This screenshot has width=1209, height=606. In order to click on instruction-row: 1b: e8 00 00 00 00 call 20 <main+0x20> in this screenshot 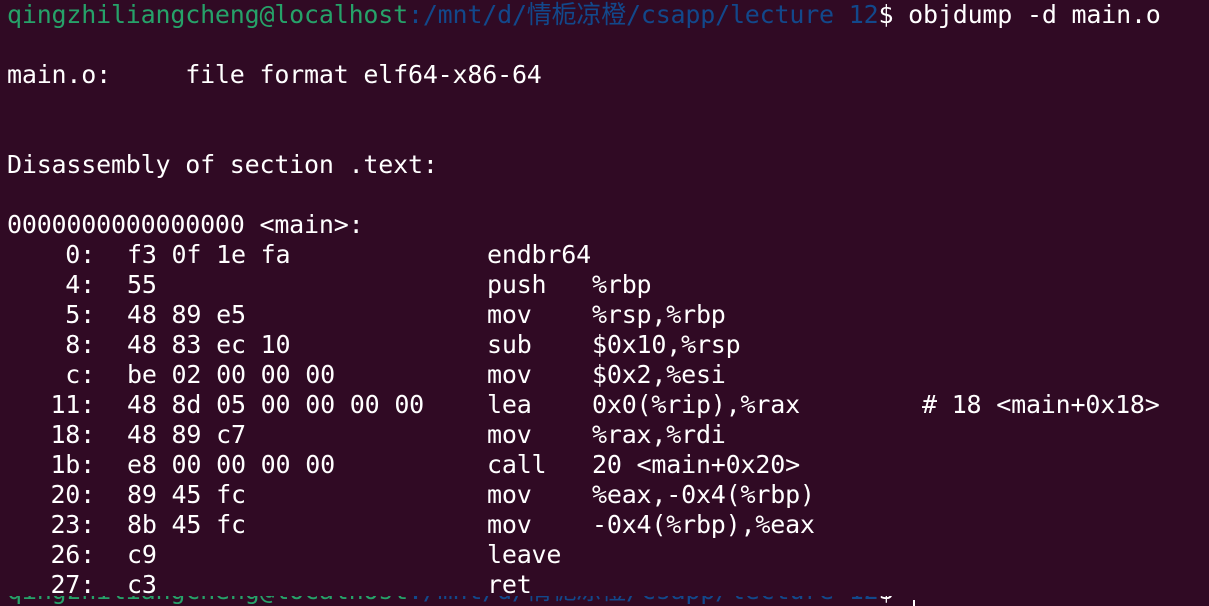, I will do `click(602, 465)`.